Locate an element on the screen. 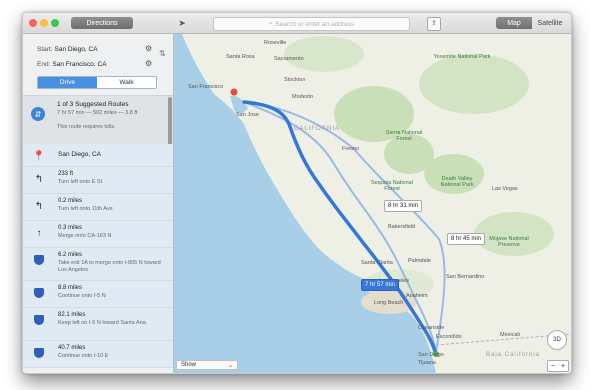  end-field: End: San Francisco, CA is located at coordinates (96, 64).